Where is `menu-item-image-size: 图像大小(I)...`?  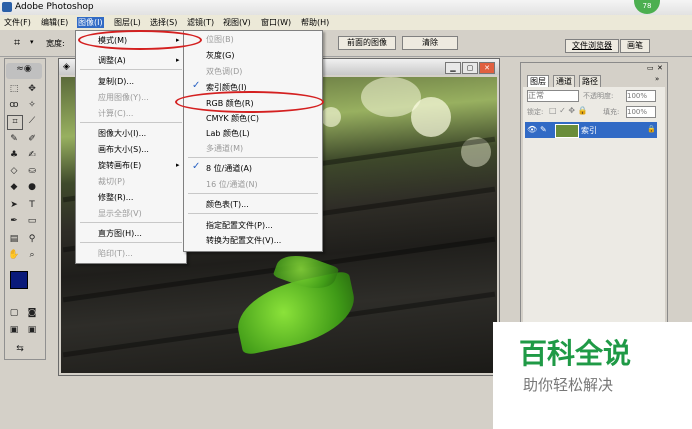 menu-item-image-size: 图像大小(I)... is located at coordinates (122, 133).